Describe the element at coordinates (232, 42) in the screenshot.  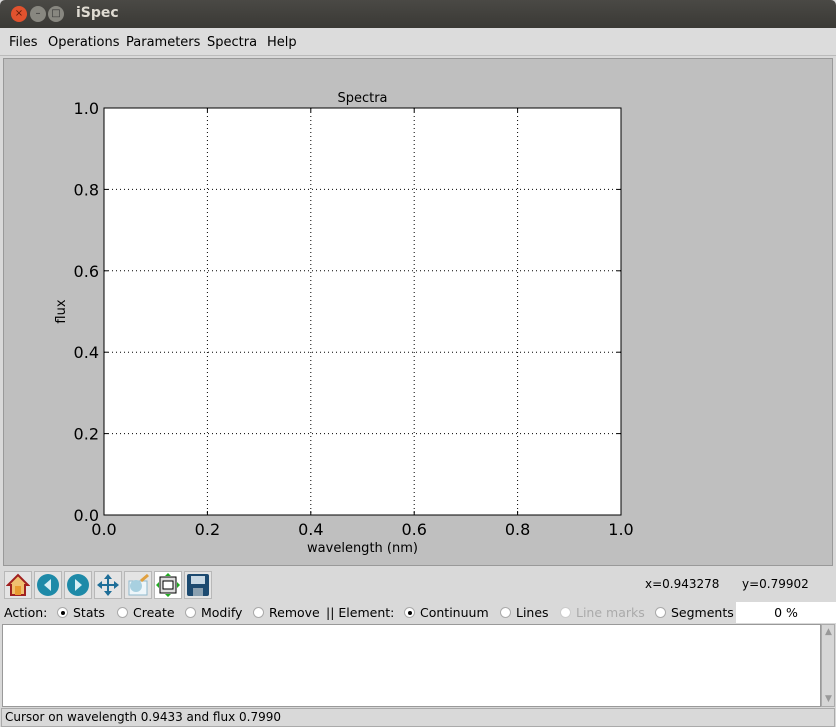
I see `menu-spectra: Spectra` at that location.